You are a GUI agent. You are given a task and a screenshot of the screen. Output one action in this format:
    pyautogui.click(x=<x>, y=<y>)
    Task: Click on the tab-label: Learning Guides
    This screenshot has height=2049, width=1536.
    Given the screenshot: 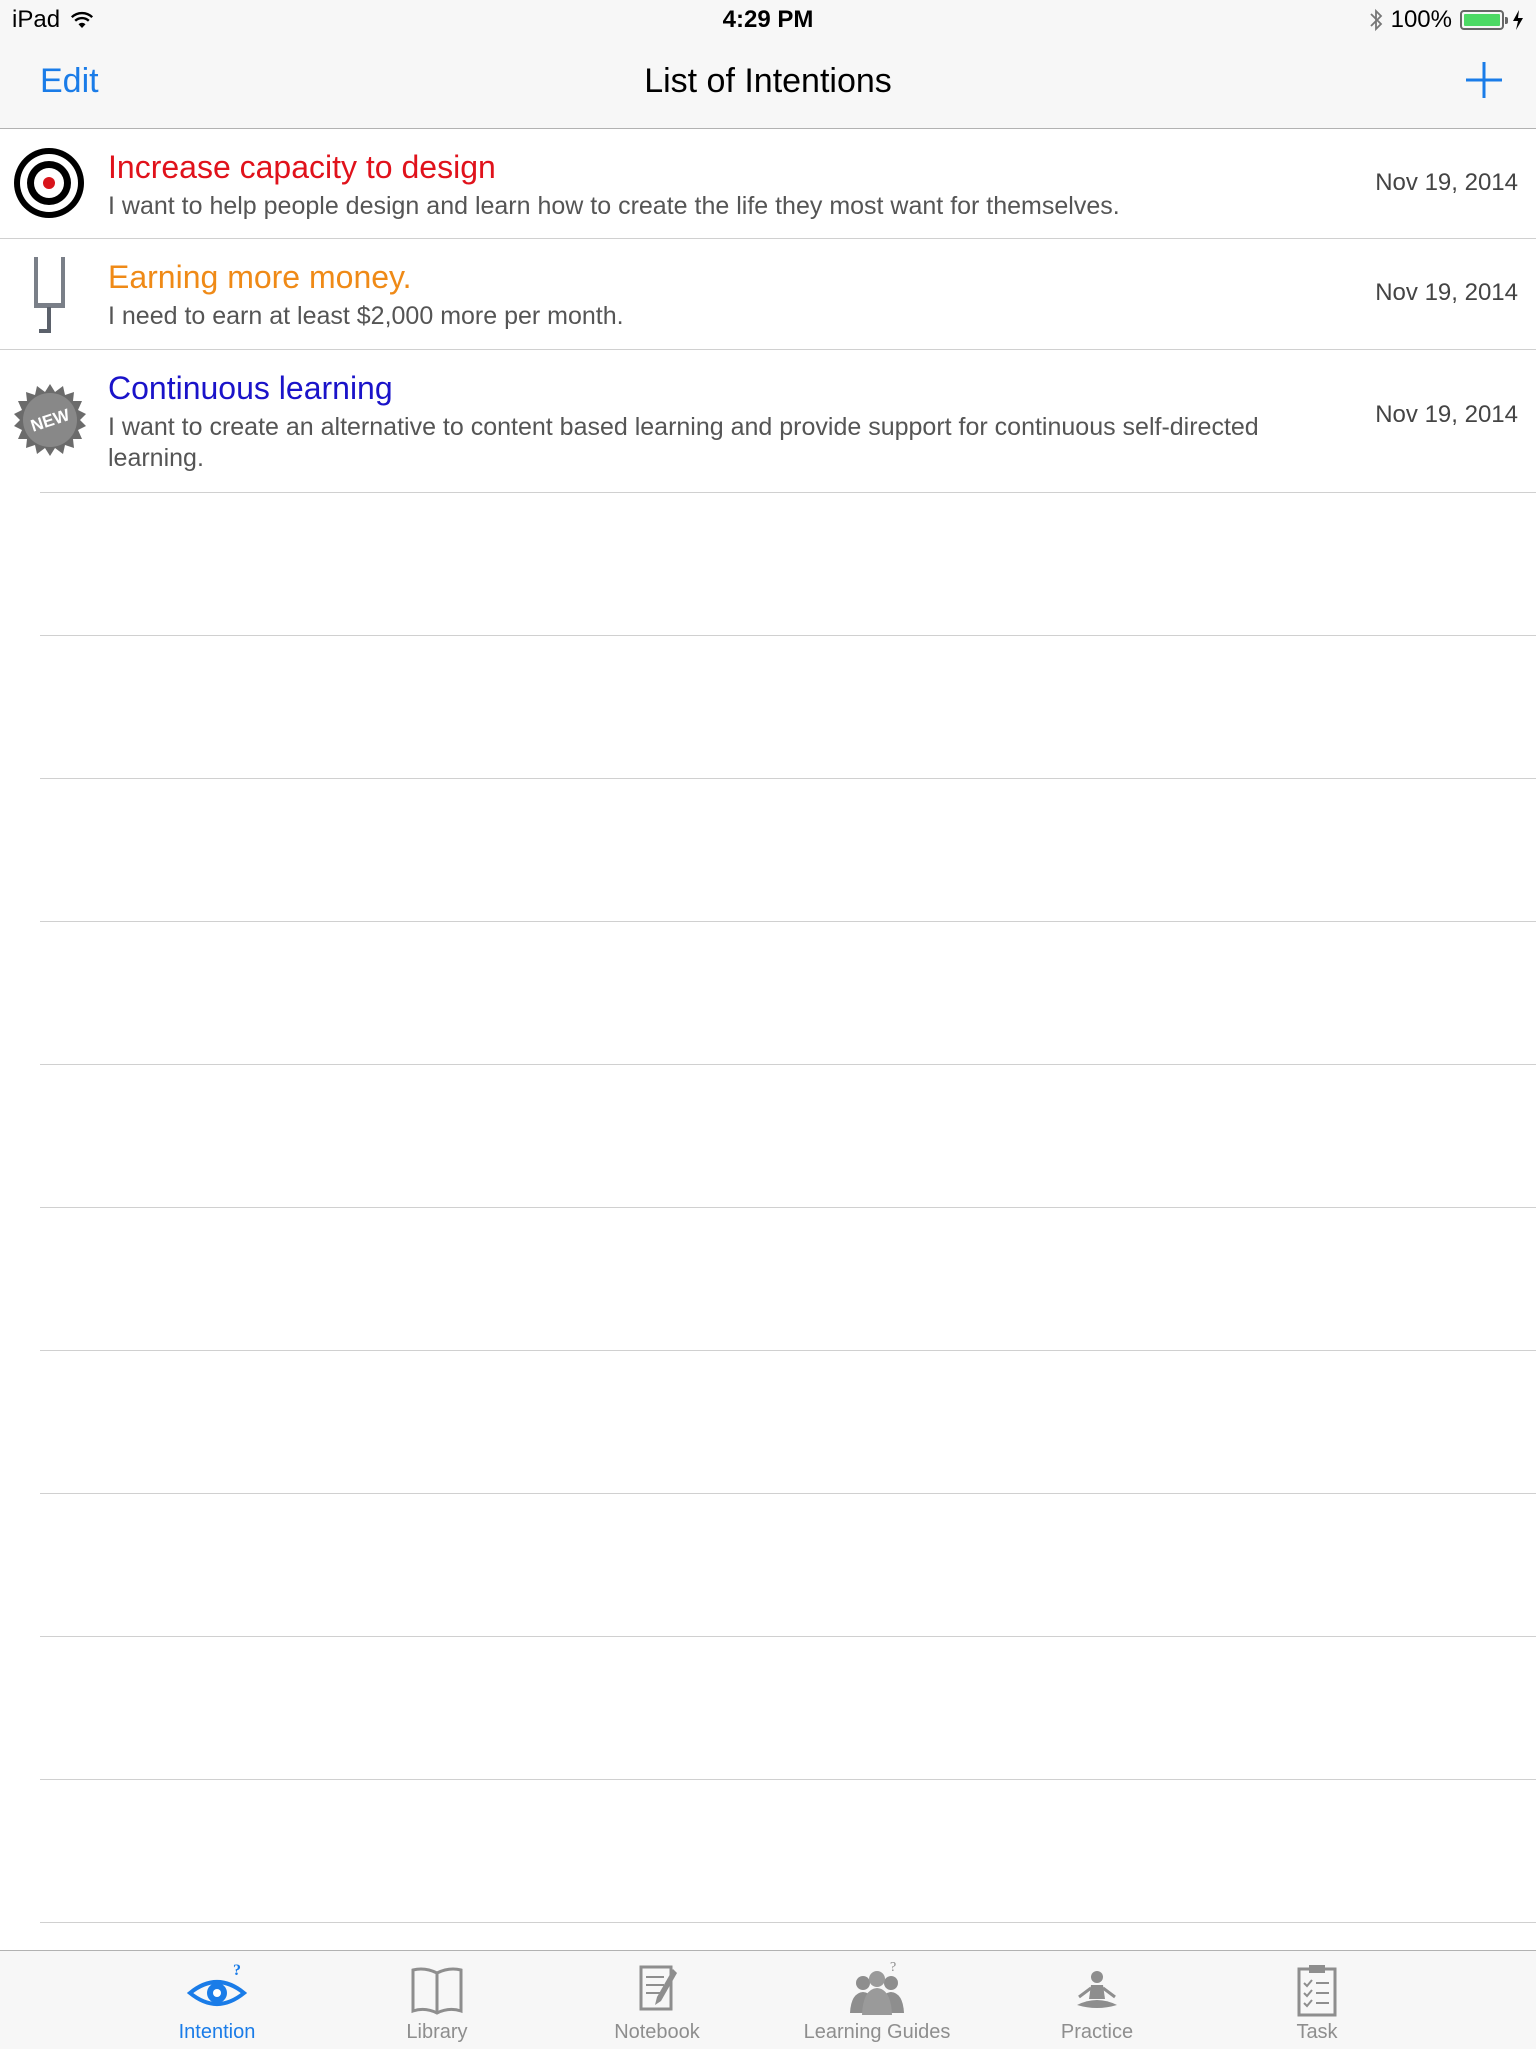 What is the action you would take?
    pyautogui.click(x=877, y=2032)
    